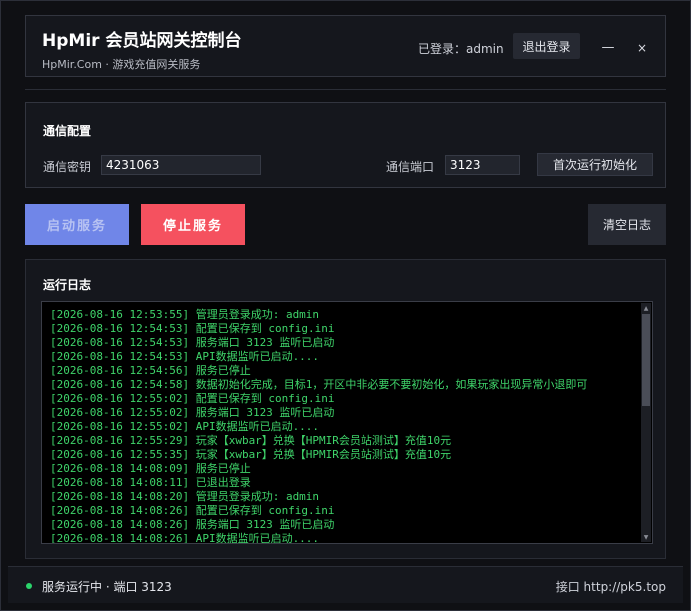 The height and width of the screenshot is (611, 691). What do you see at coordinates (107, 587) in the screenshot?
I see `service-status-text: 服务运行中 · 端口 3123` at bounding box center [107, 587].